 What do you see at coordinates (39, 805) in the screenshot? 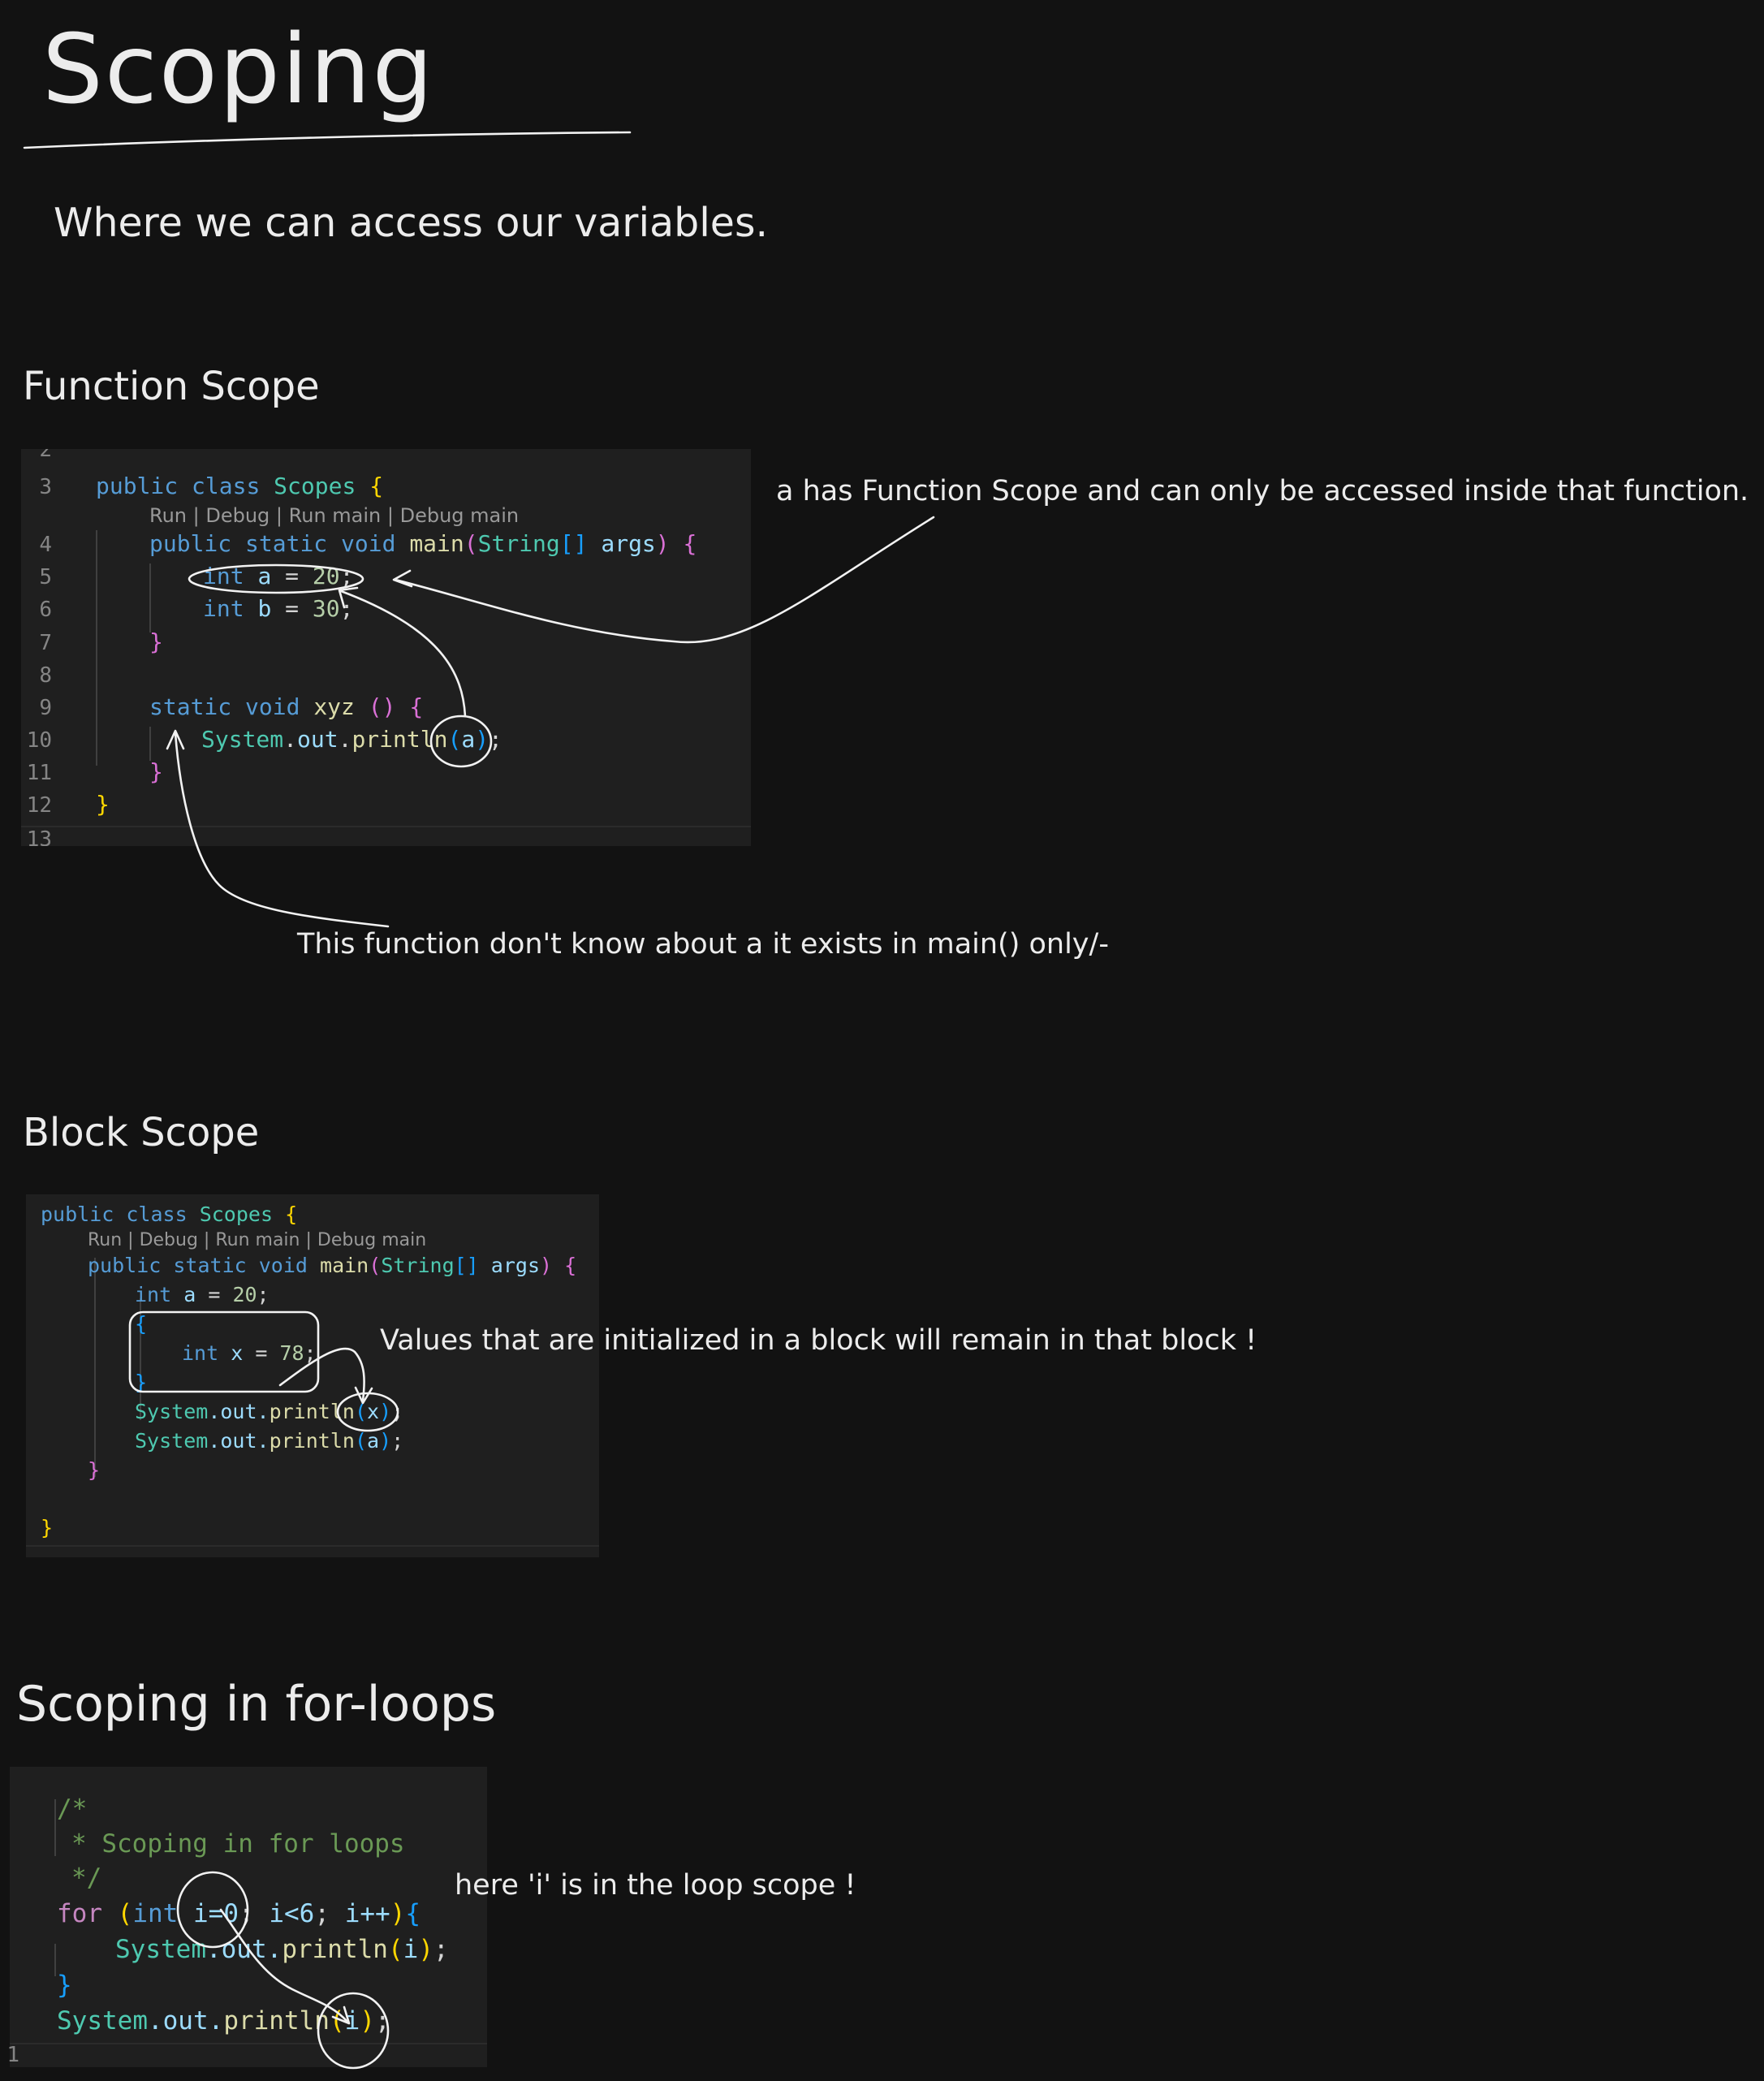
I see `line-number: 12` at bounding box center [39, 805].